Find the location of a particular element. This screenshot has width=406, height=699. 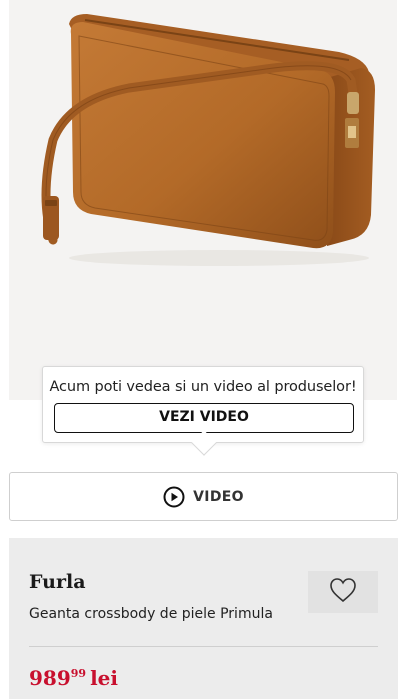

product-name: Geanta crossbody de piele Primula is located at coordinates (151, 614).